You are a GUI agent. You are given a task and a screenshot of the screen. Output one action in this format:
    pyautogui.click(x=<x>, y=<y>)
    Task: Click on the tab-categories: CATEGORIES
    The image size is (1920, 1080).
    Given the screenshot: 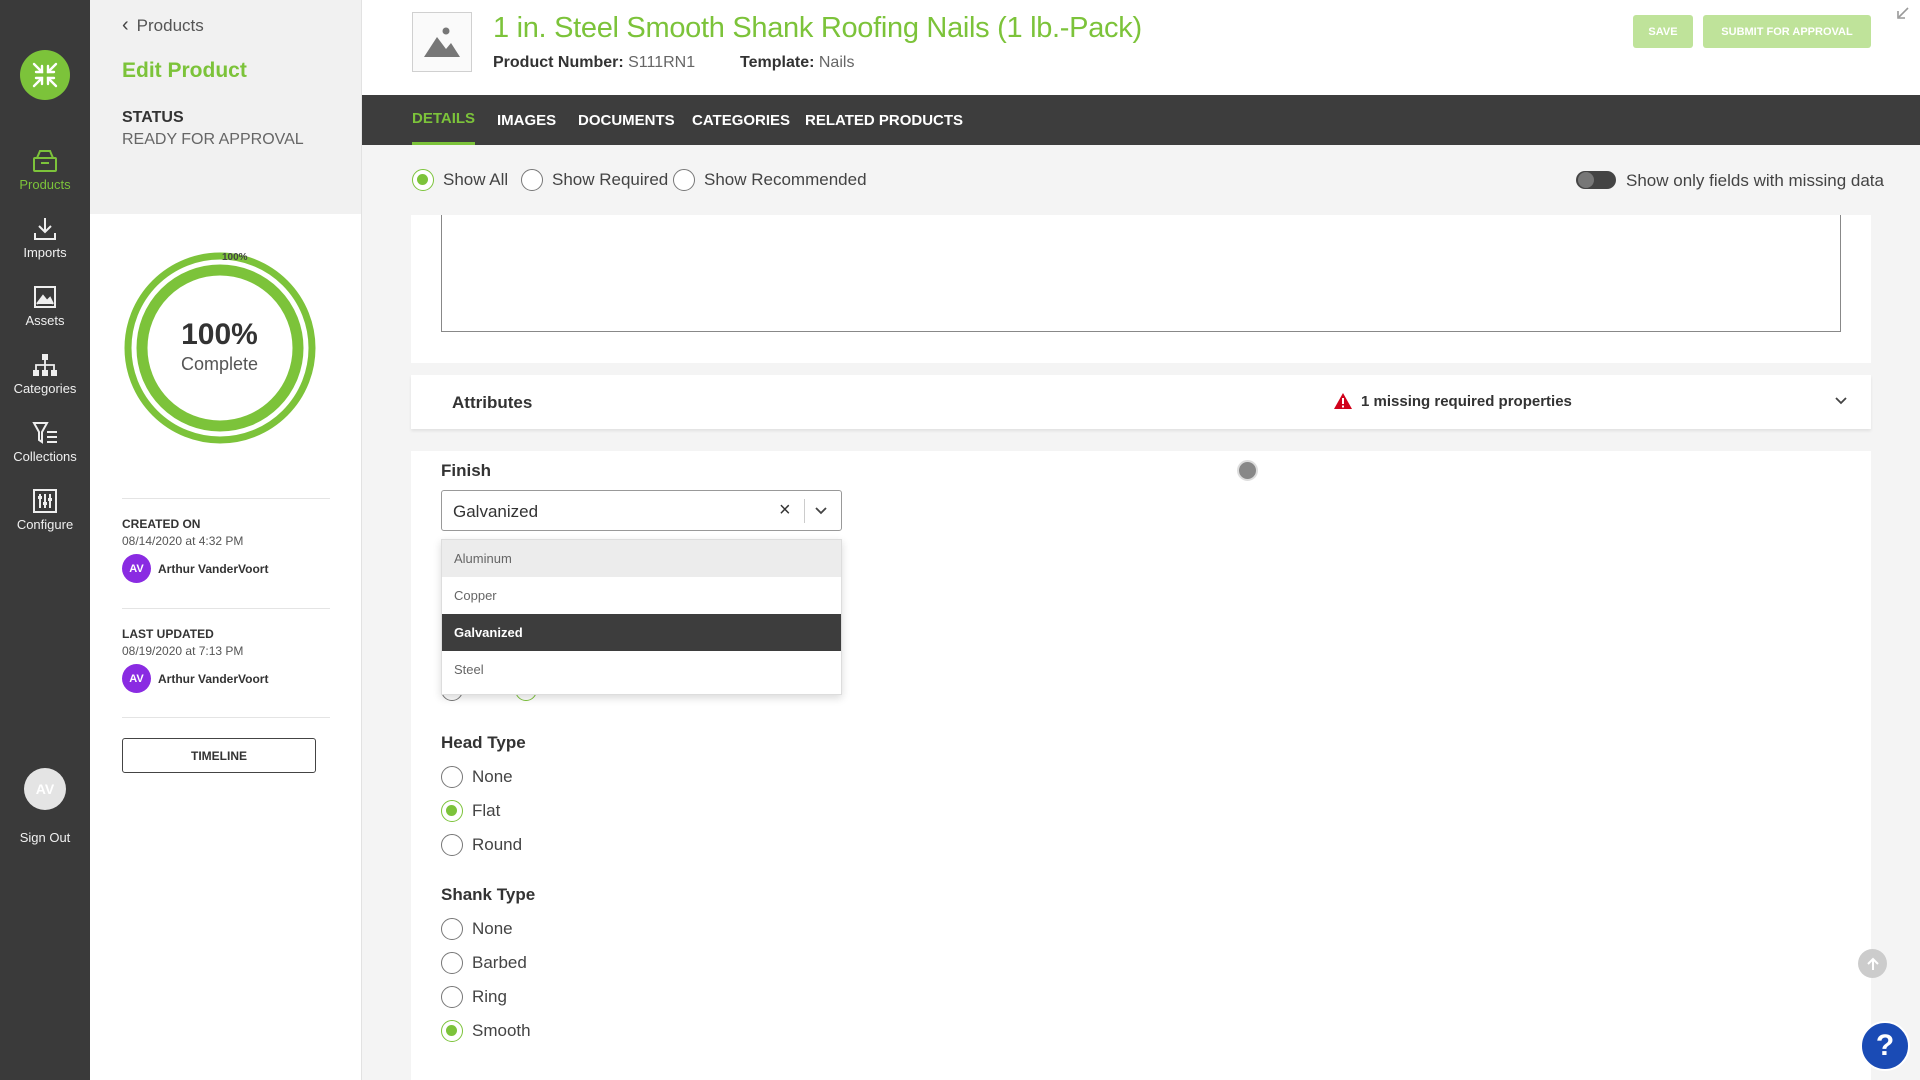 What is the action you would take?
    pyautogui.click(x=741, y=120)
    